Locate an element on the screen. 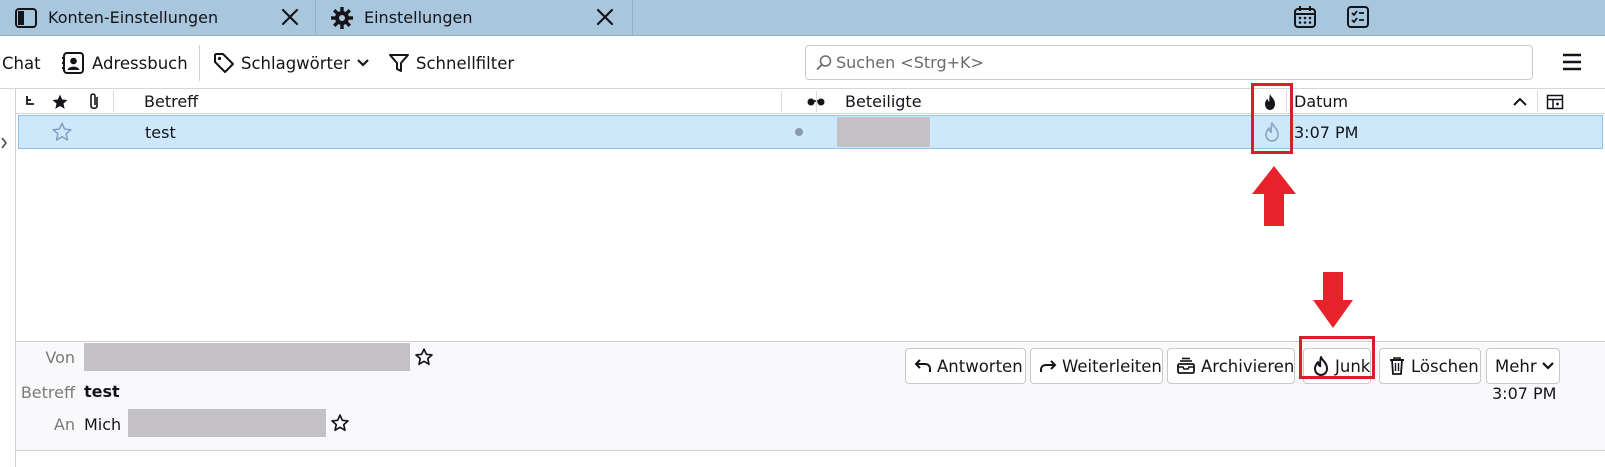 Image resolution: width=1605 pixels, height=467 pixels. tab-bar: Konten-Einstellungen Einstellungen is located at coordinates (802, 18).